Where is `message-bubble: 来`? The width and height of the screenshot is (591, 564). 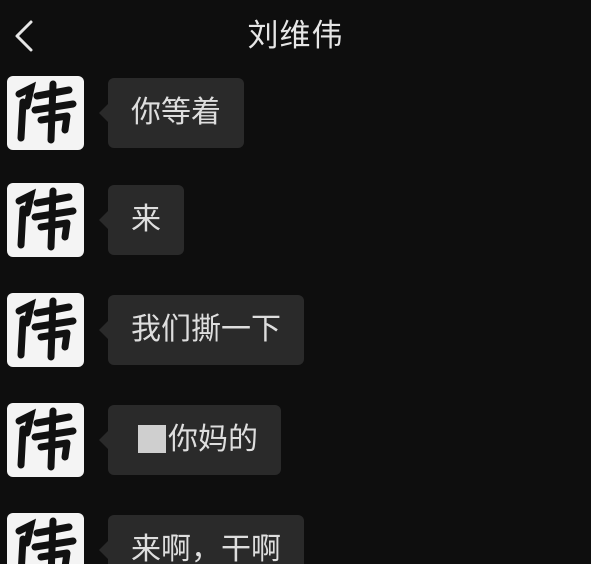
message-bubble: 来 is located at coordinates (141, 220).